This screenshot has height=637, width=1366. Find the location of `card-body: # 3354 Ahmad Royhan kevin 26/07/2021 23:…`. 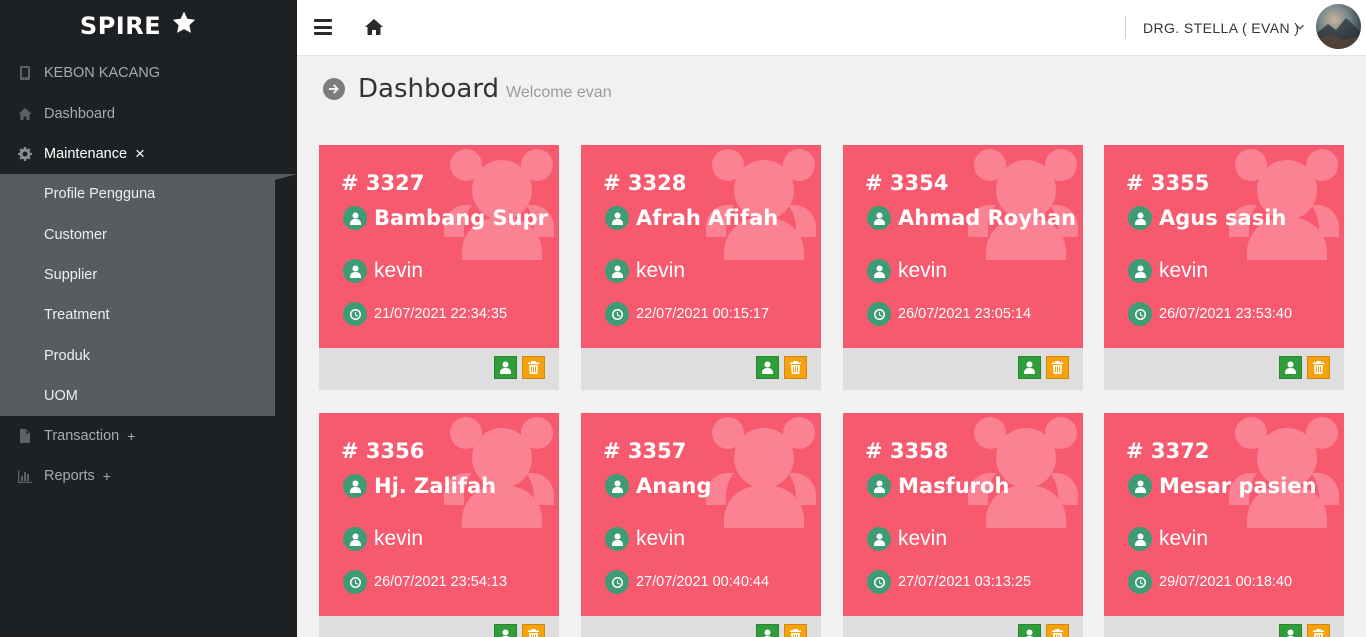

card-body: # 3354 Ahmad Royhan kevin 26/07/2021 23:… is located at coordinates (963, 246).